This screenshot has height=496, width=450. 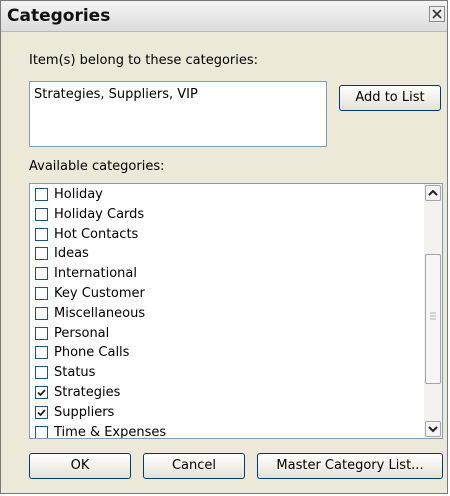 I want to click on category-label: Phone Calls, so click(x=92, y=353).